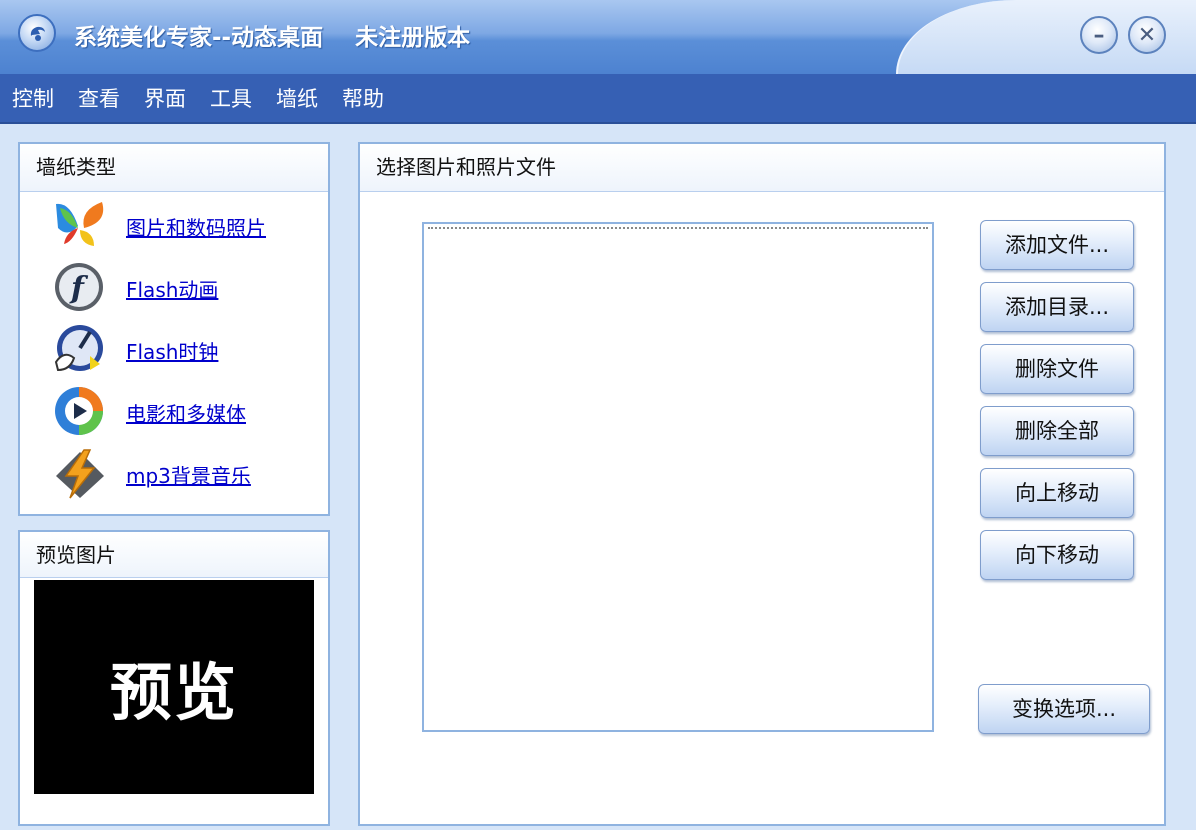  What do you see at coordinates (172, 350) in the screenshot?
I see `type-label-flash-clock: Flash时钟` at bounding box center [172, 350].